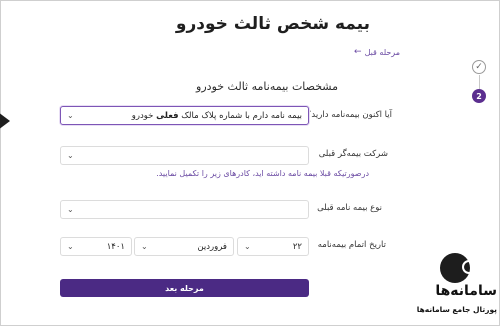  What do you see at coordinates (184, 155) in the screenshot?
I see `previous-insurer-select: ⌄` at bounding box center [184, 155].